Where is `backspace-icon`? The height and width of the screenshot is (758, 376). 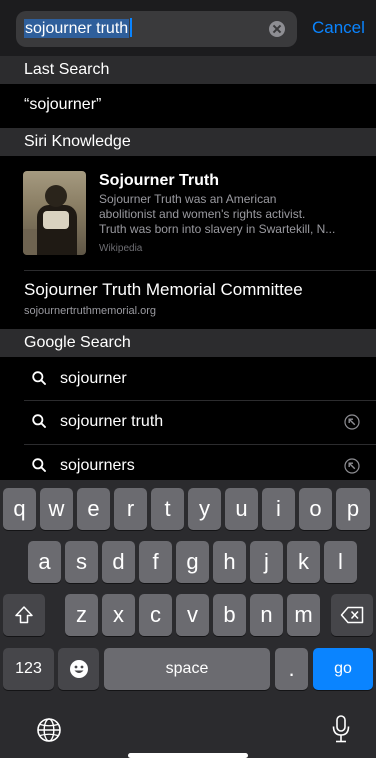 backspace-icon is located at coordinates (352, 615).